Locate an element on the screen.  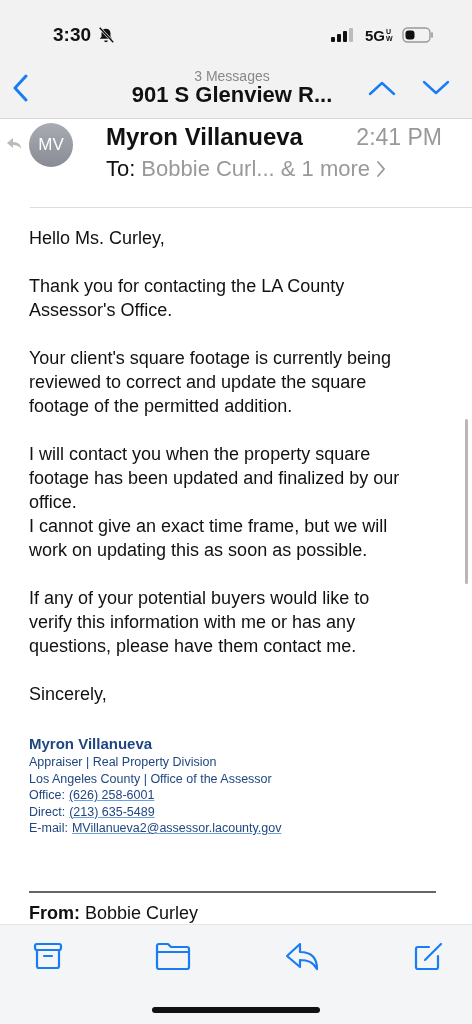
sender-name: Myron Villanueva is located at coordinates (204, 137).